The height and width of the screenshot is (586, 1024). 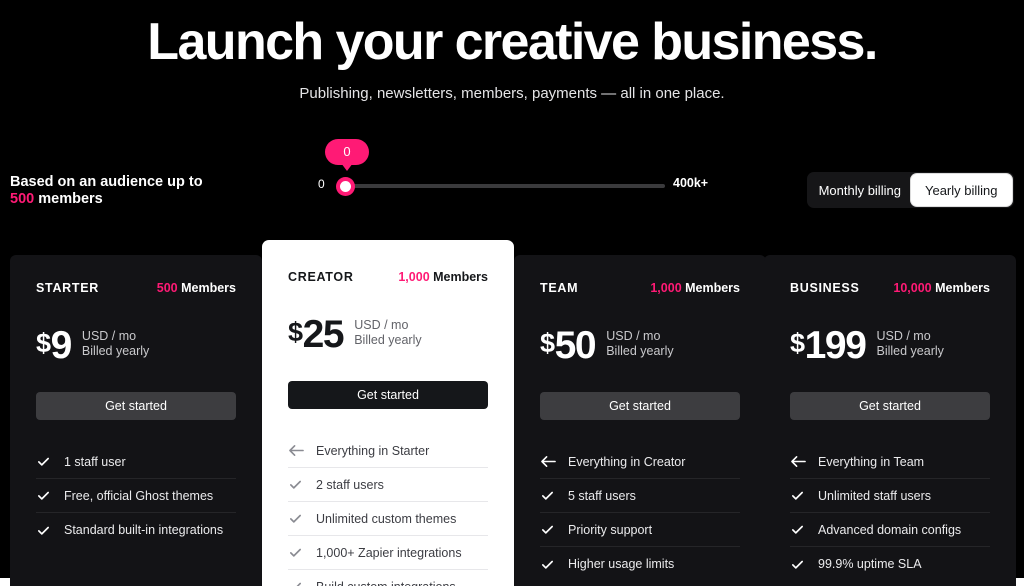 I want to click on plan-price-row: $199 USD / mo Billed yearly, so click(x=890, y=348).